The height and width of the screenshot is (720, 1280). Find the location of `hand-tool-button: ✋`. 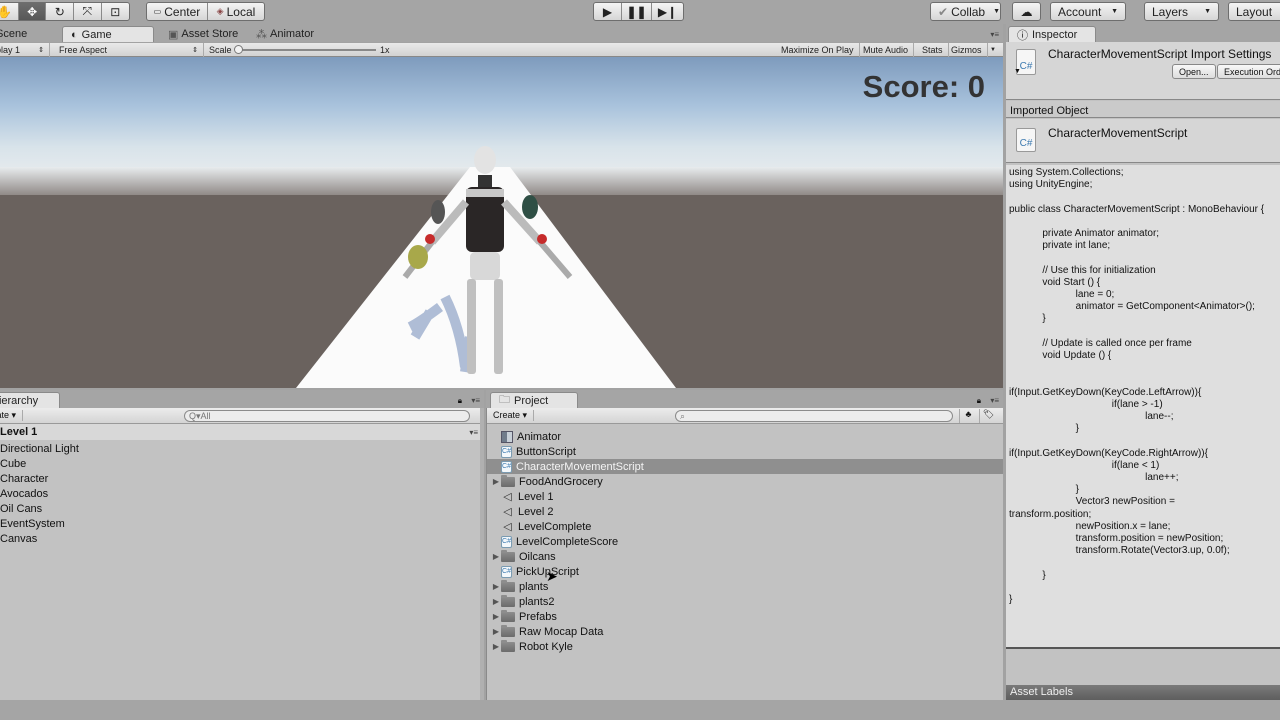

hand-tool-button: ✋ is located at coordinates (9, 11).